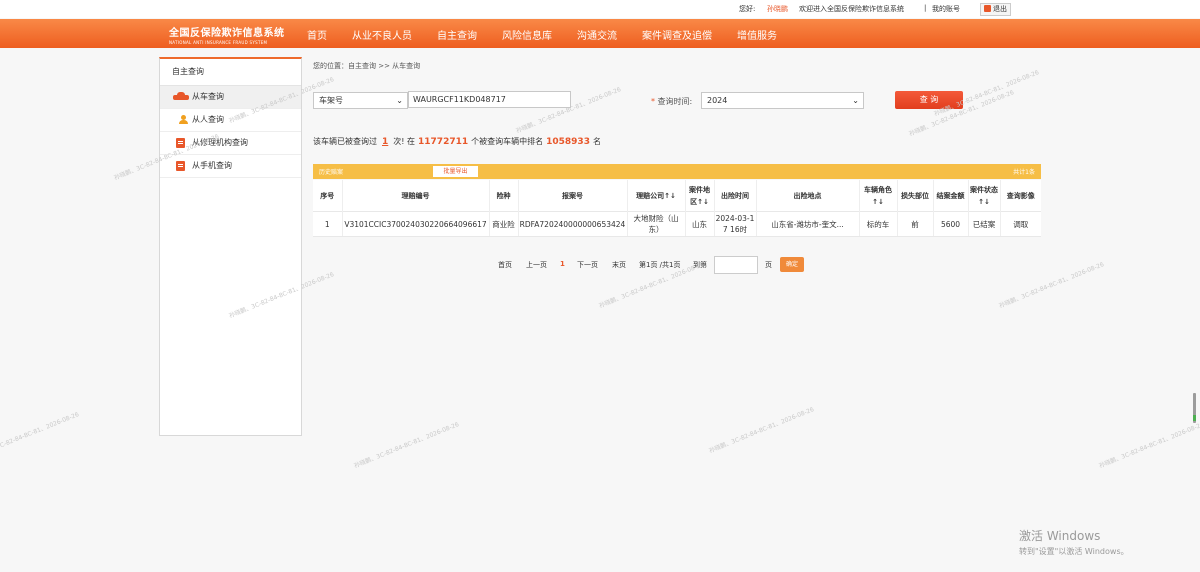 Image resolution: width=1200 pixels, height=572 pixels. Describe the element at coordinates (915, 224) in the screenshot. I see `table-cell: 前` at that location.